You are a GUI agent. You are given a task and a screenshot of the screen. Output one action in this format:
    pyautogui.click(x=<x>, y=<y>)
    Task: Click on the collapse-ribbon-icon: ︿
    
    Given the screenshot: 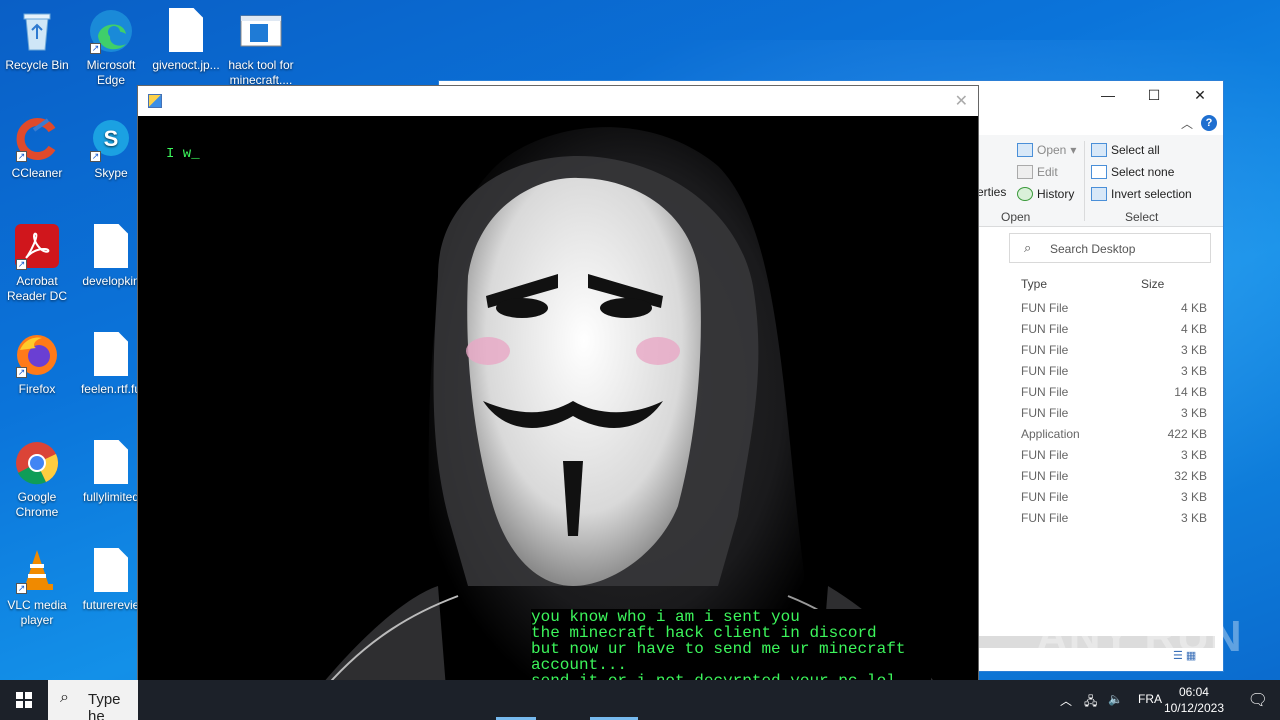 What is the action you would take?
    pyautogui.click(x=1187, y=123)
    